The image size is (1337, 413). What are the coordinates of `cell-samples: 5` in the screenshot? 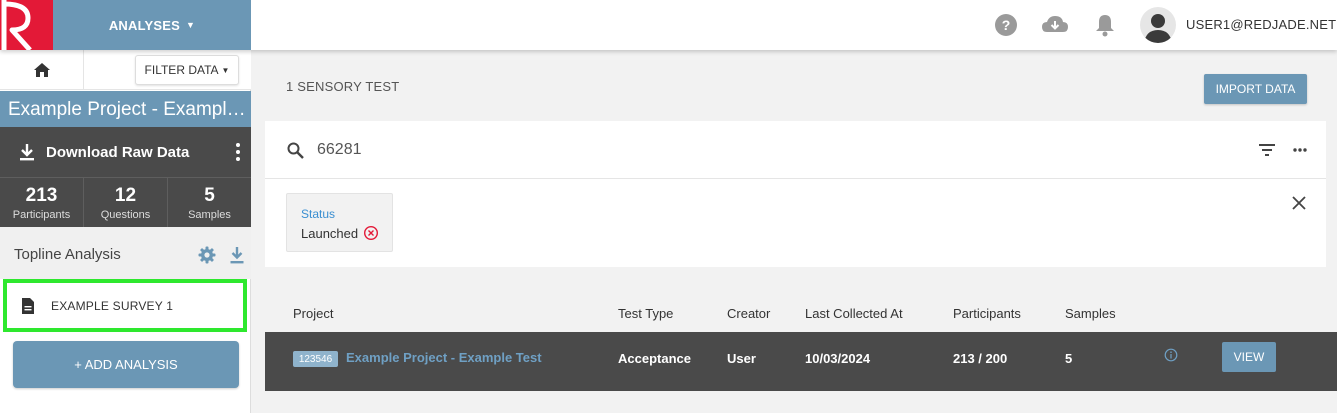 It's located at (1069, 358).